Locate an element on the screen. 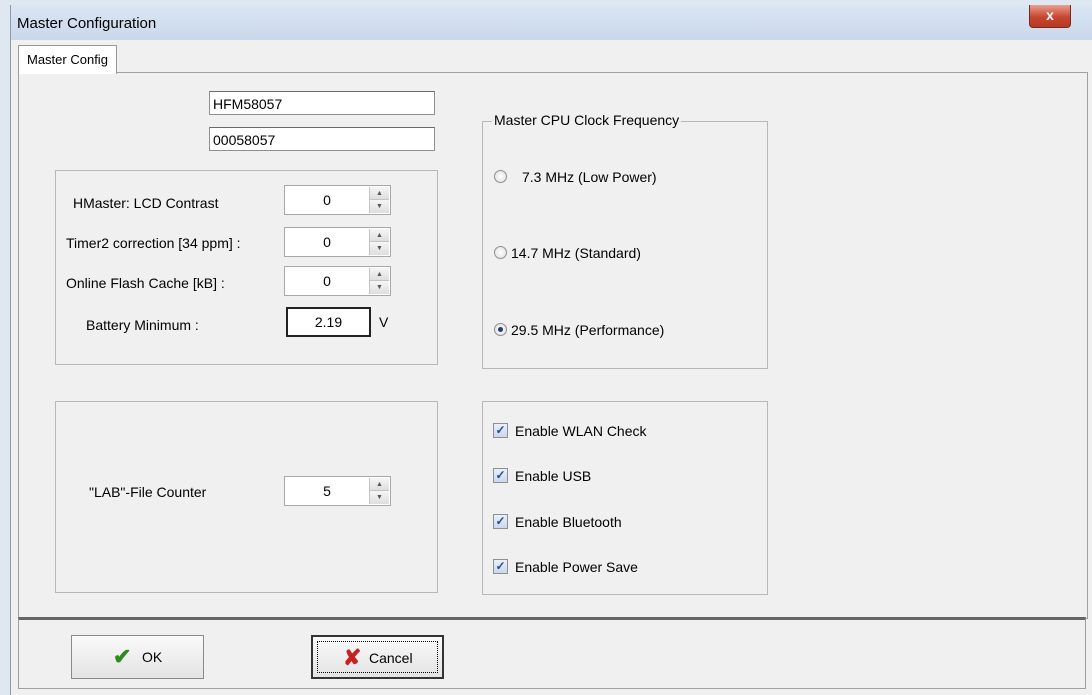 The width and height of the screenshot is (1092, 695). lab-file-counter-stepper: 5 ▲ ▼ is located at coordinates (337, 491).